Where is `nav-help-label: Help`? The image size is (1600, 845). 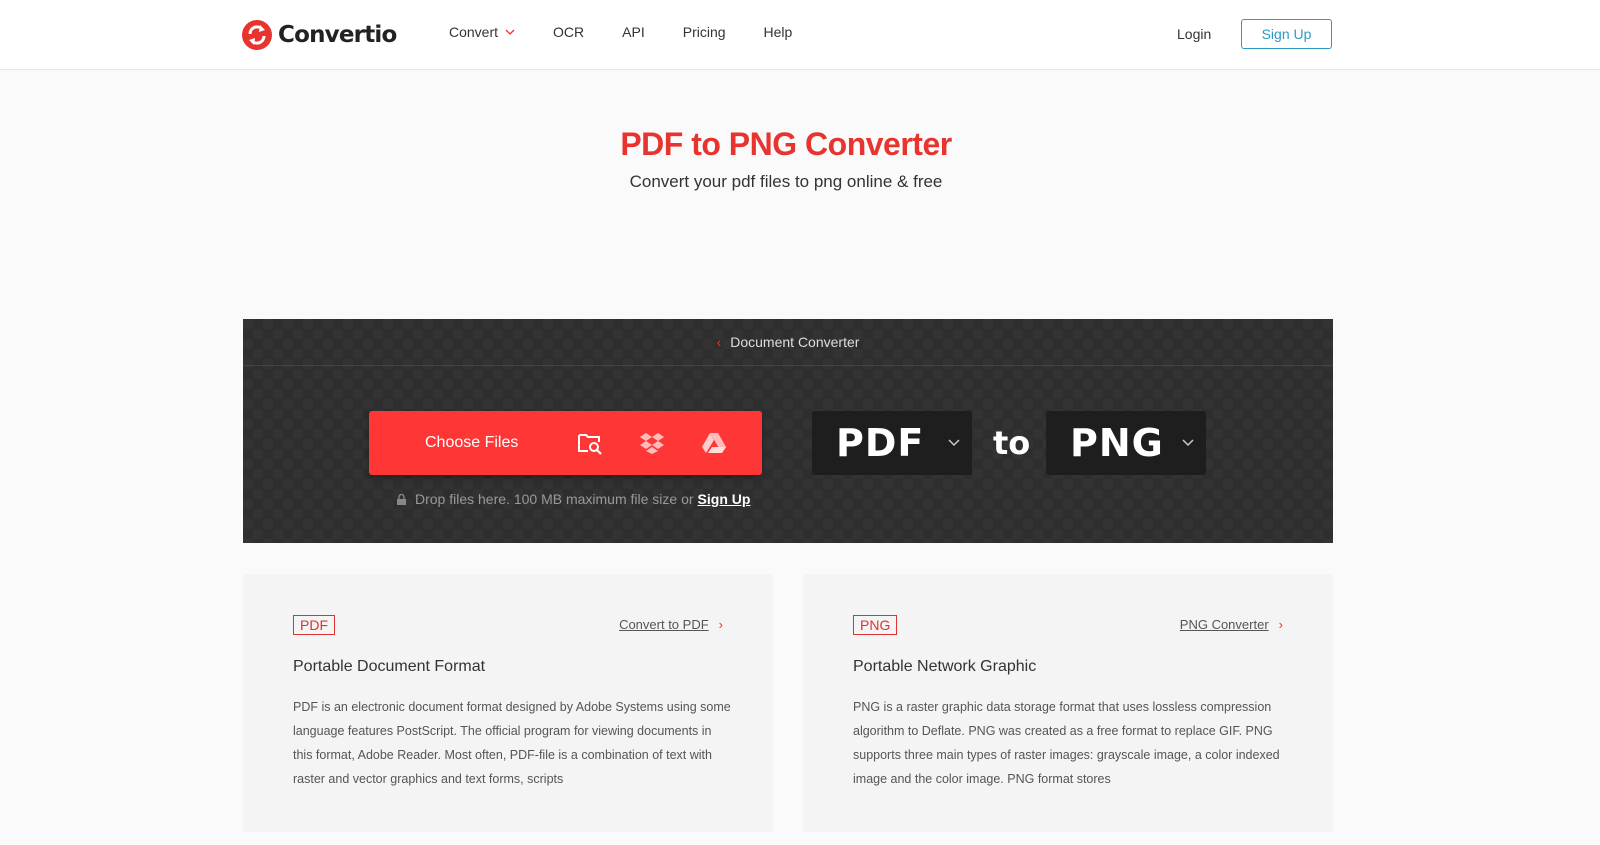 nav-help-label: Help is located at coordinates (778, 32).